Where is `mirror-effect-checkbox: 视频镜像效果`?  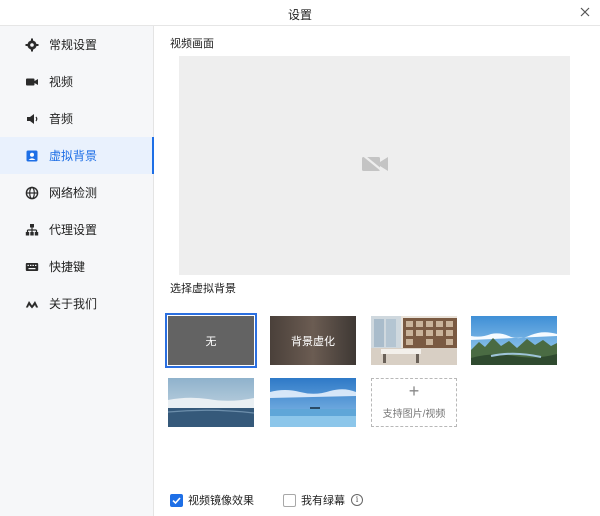 mirror-effect-checkbox: 视频镜像效果 is located at coordinates (212, 500).